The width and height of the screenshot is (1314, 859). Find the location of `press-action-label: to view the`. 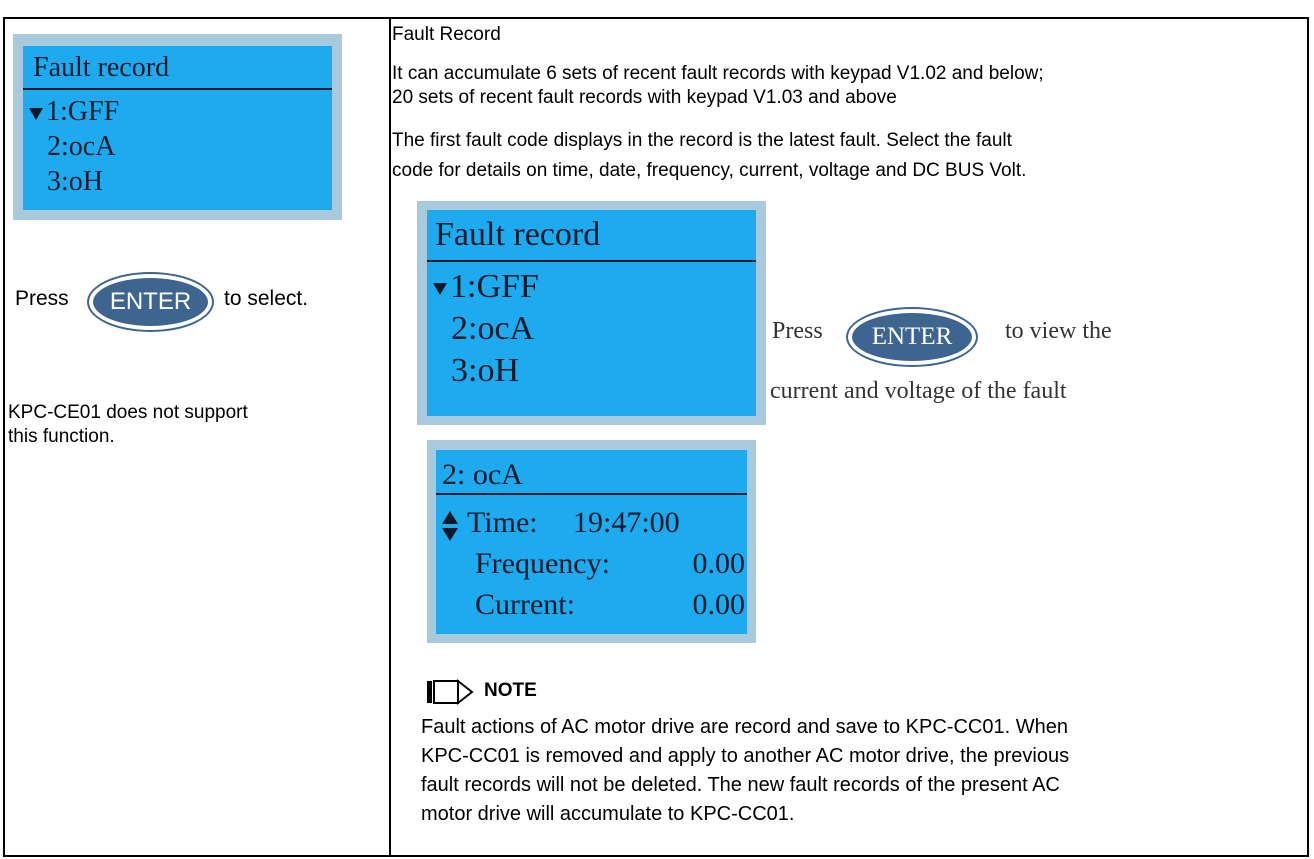

press-action-label: to view the is located at coordinates (1058, 331).